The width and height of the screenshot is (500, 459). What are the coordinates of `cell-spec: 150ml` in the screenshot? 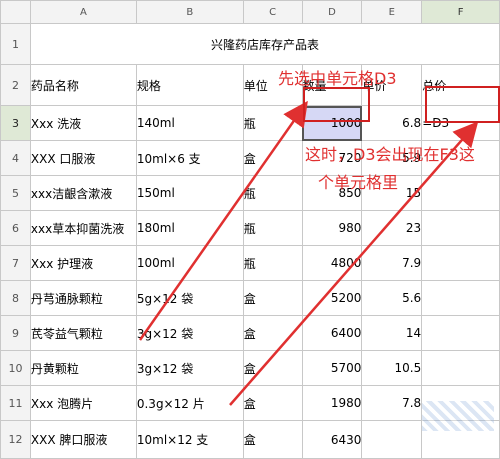 It's located at (189, 193).